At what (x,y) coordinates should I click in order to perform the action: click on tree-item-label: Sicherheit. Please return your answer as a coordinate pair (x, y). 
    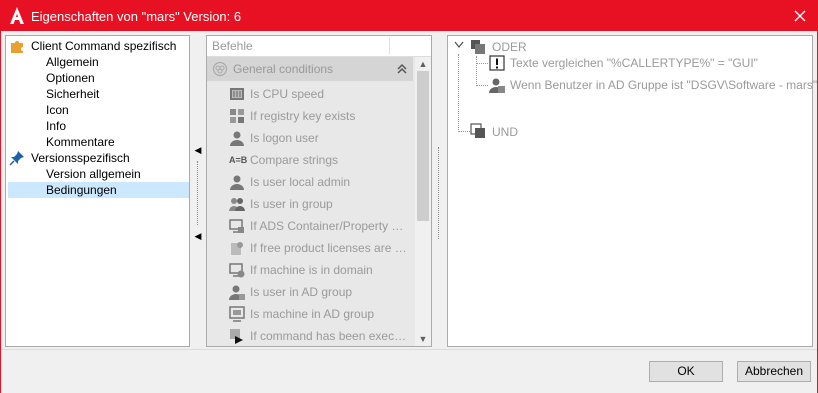
    Looking at the image, I should click on (73, 94).